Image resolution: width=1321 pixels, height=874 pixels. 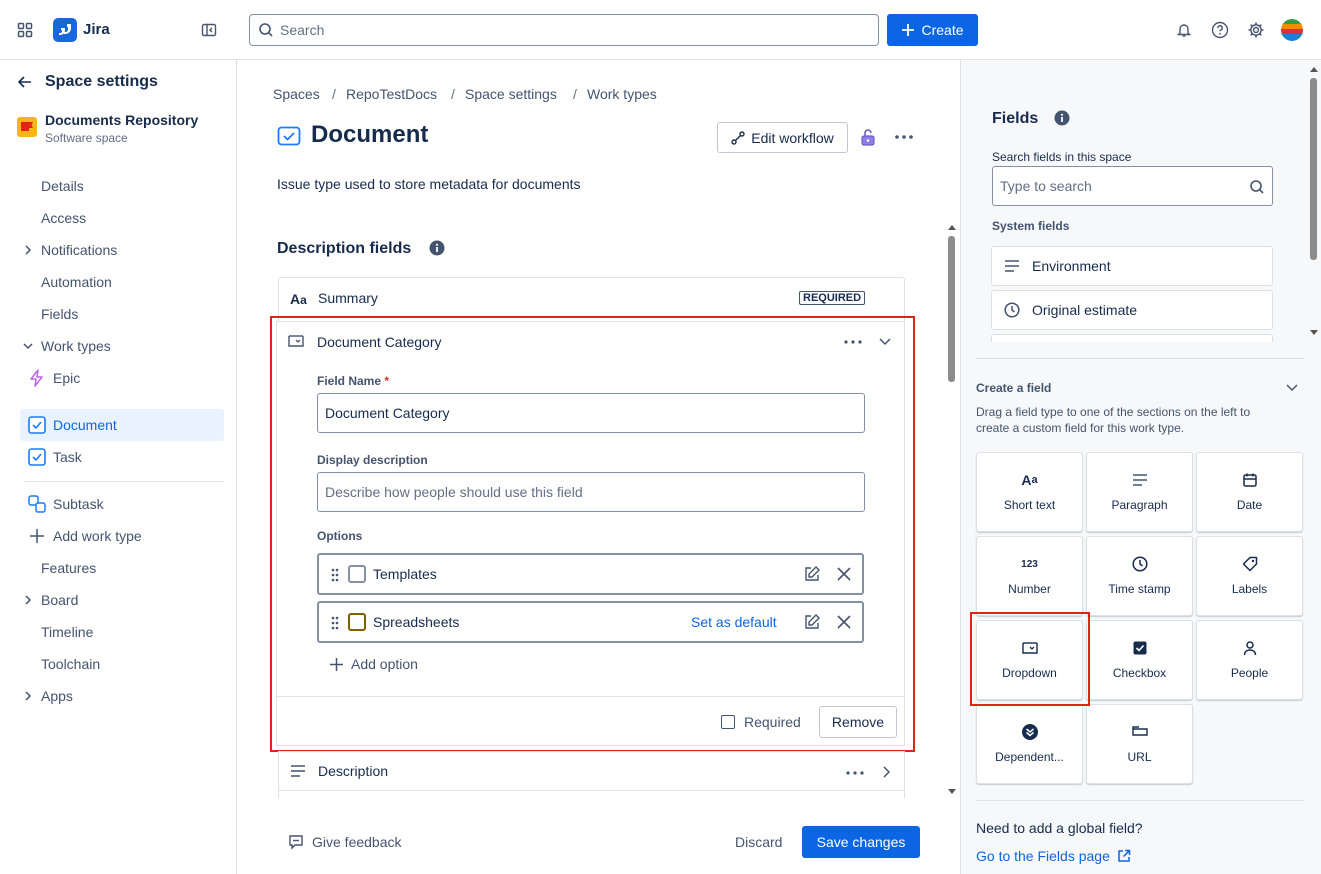 I want to click on breadcrumb-space-settings: Space settings, so click(x=511, y=94).